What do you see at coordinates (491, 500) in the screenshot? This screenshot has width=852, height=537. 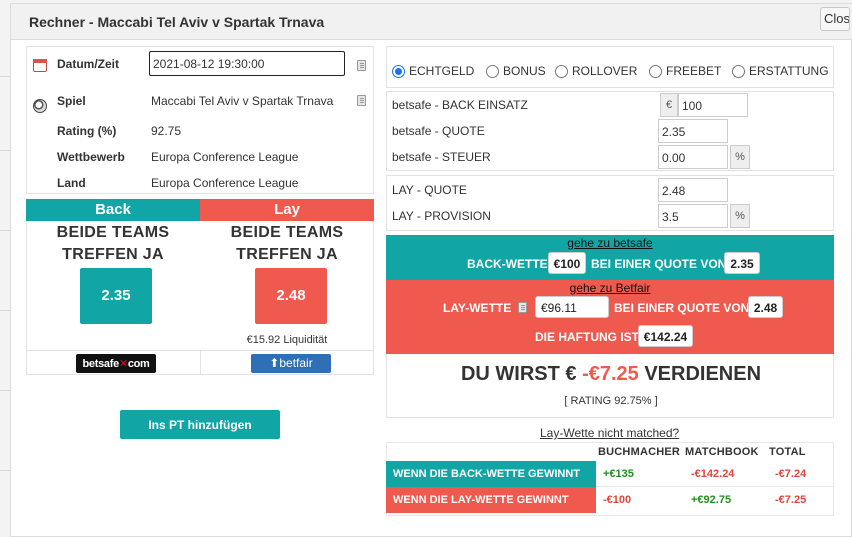 I see `row-label-lay-wins: WENN DIE LAY-WETTE GEWINNT` at bounding box center [491, 500].